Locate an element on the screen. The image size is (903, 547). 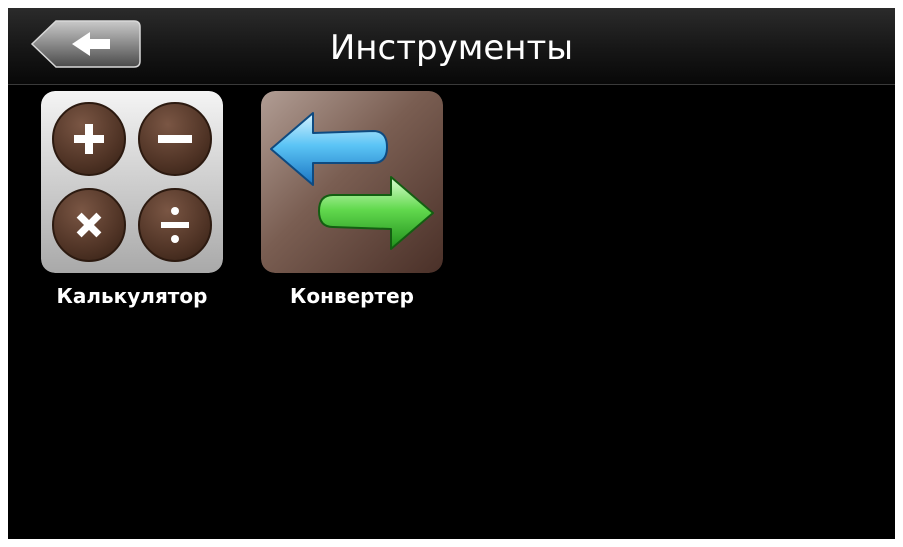
converter-label: Конвертер is located at coordinates (352, 296).